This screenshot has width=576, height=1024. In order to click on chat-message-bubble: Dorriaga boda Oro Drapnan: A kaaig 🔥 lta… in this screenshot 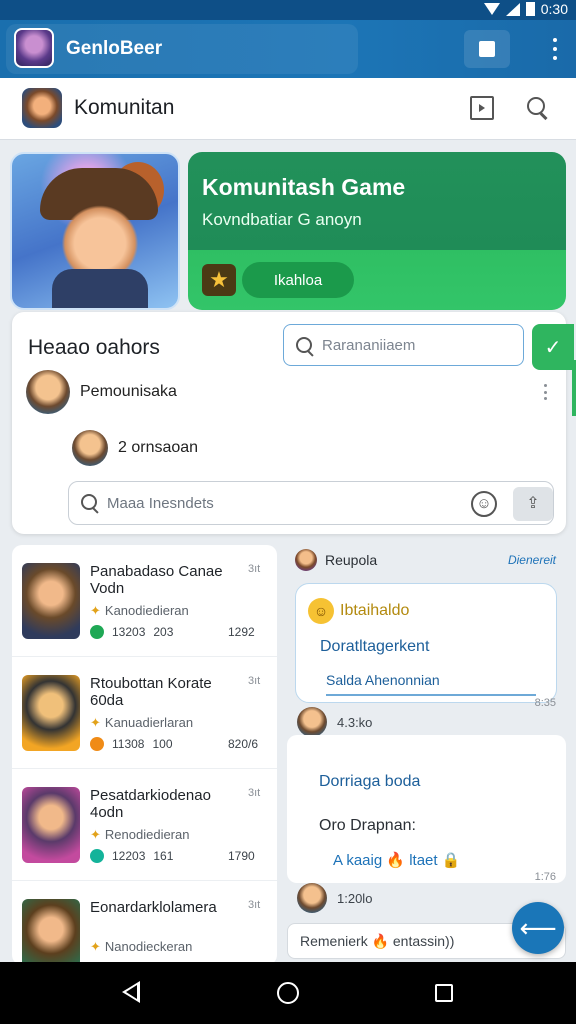, I will do `click(426, 809)`.